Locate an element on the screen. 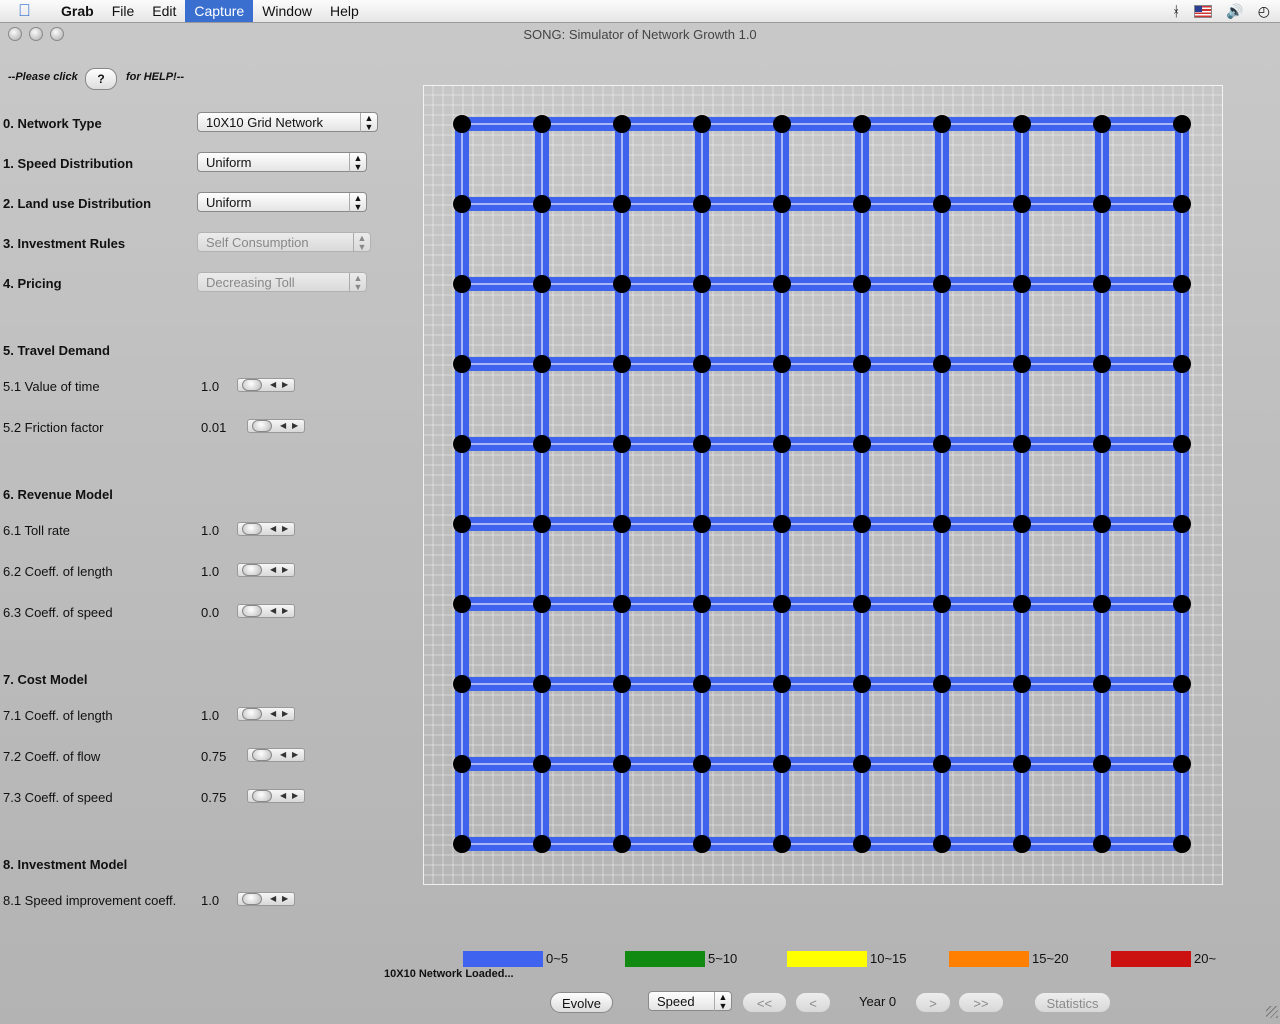 The height and width of the screenshot is (1024, 1280). friction-factor-slider: ◀ ▶ is located at coordinates (276, 426).